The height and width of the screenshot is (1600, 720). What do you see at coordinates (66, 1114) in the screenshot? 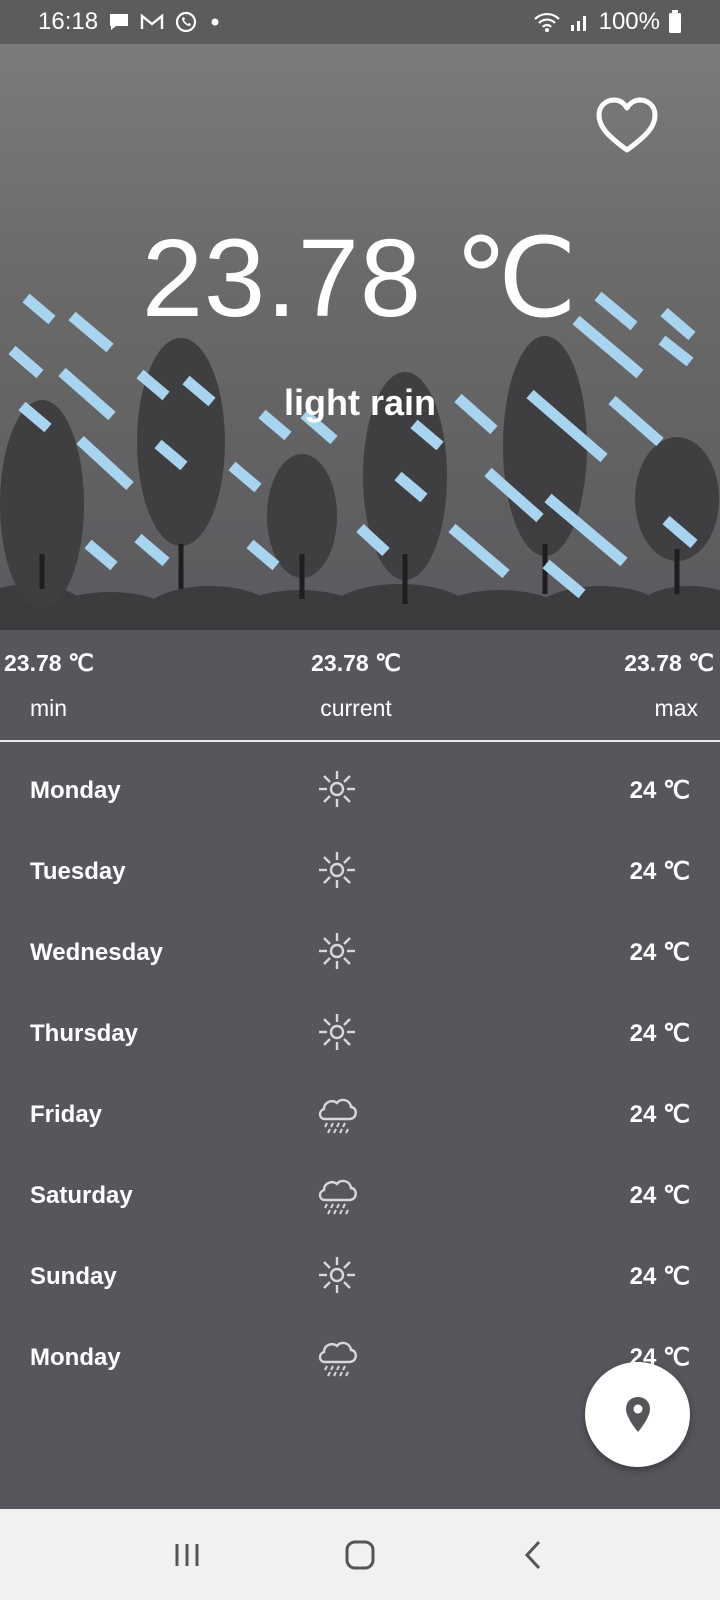
I see `forecast-day: Friday` at bounding box center [66, 1114].